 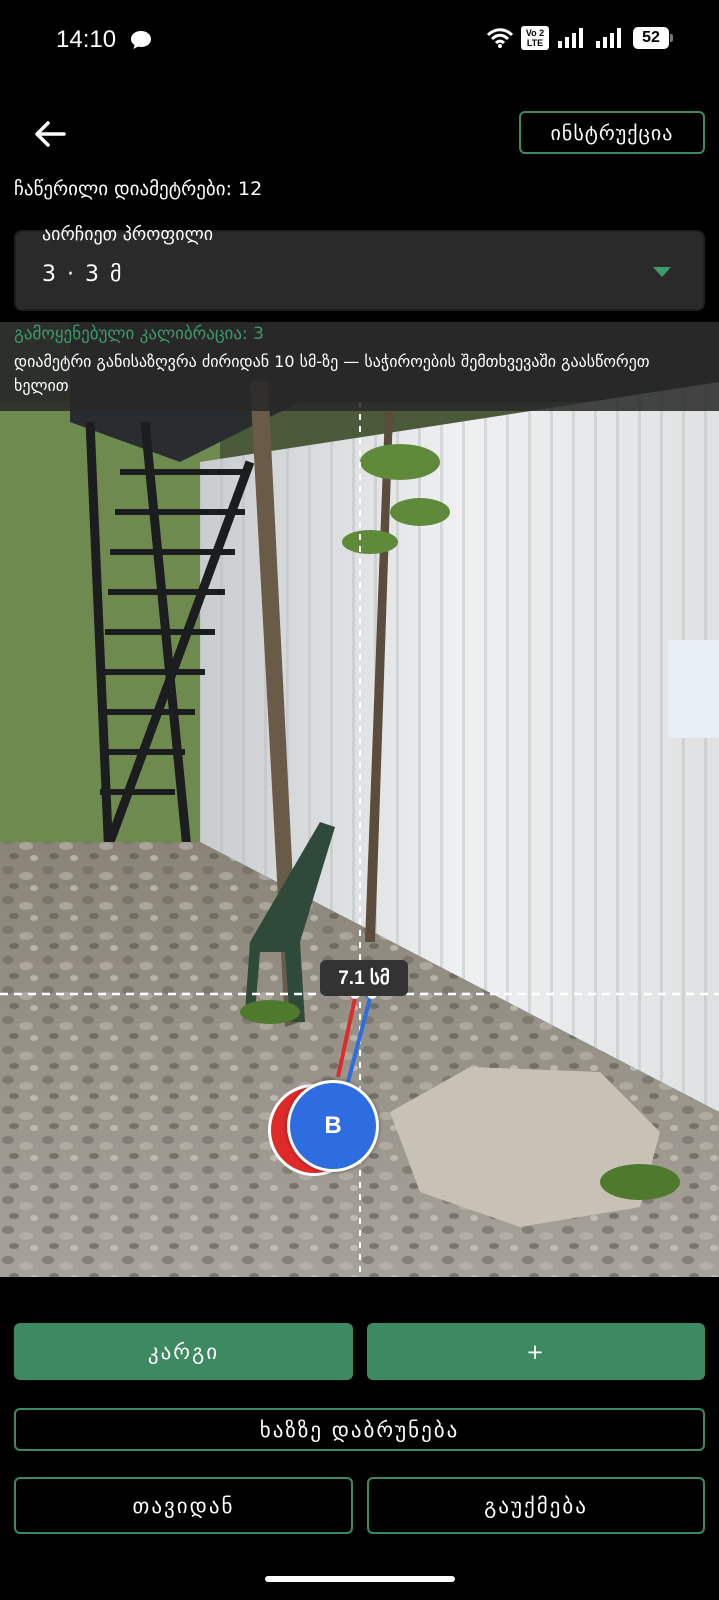 What do you see at coordinates (359, 1429) in the screenshot?
I see `back-to-line-button: ხაზზე დაბრუნება` at bounding box center [359, 1429].